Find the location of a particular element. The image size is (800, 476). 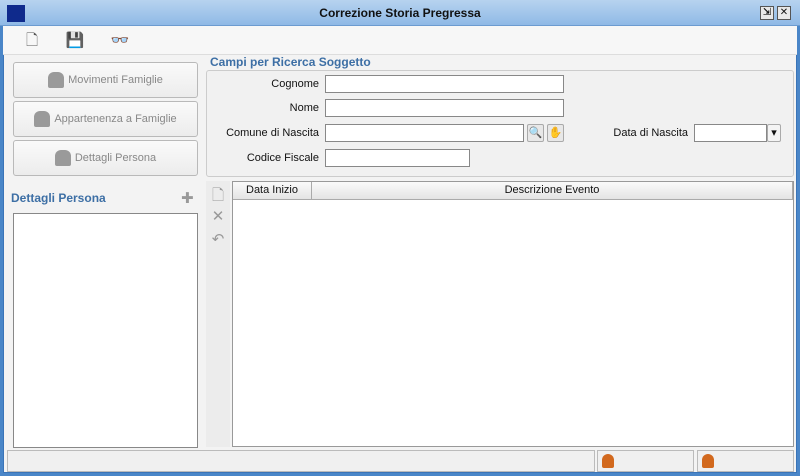

restore-button: ⇲ is located at coordinates (767, 13).